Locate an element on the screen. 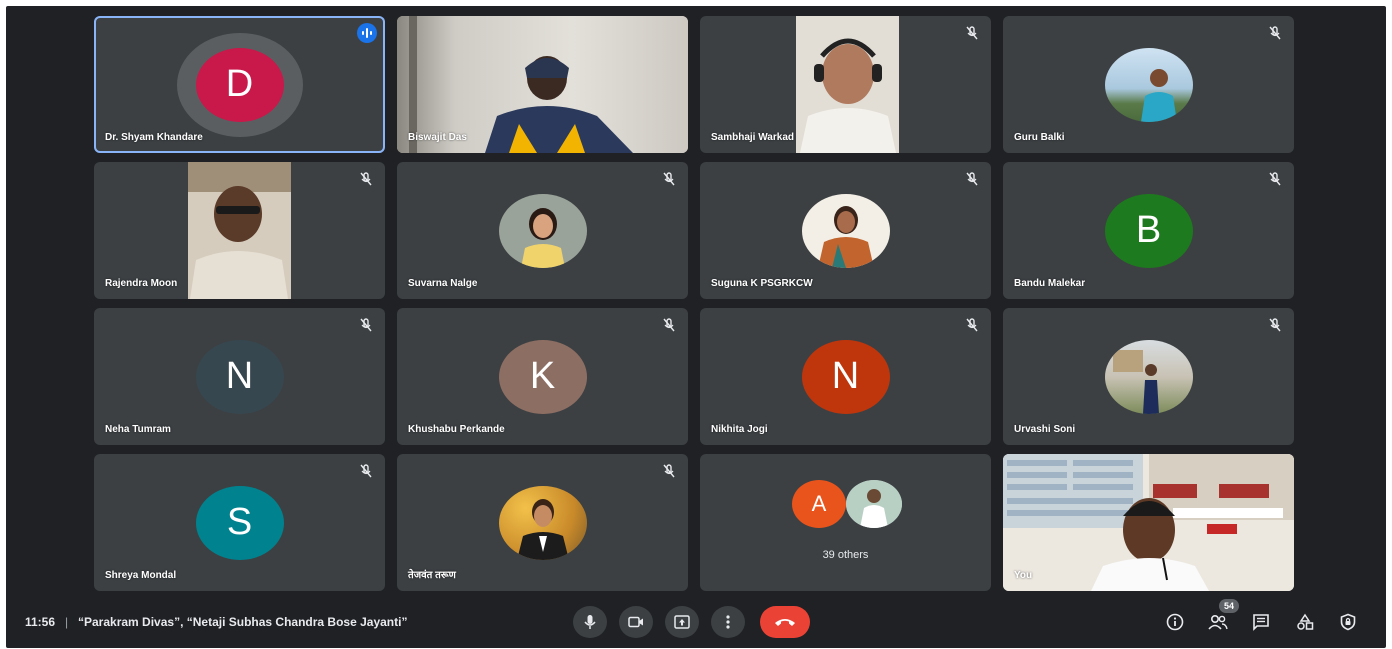  participant-name: Rajendra Moon is located at coordinates (141, 283).